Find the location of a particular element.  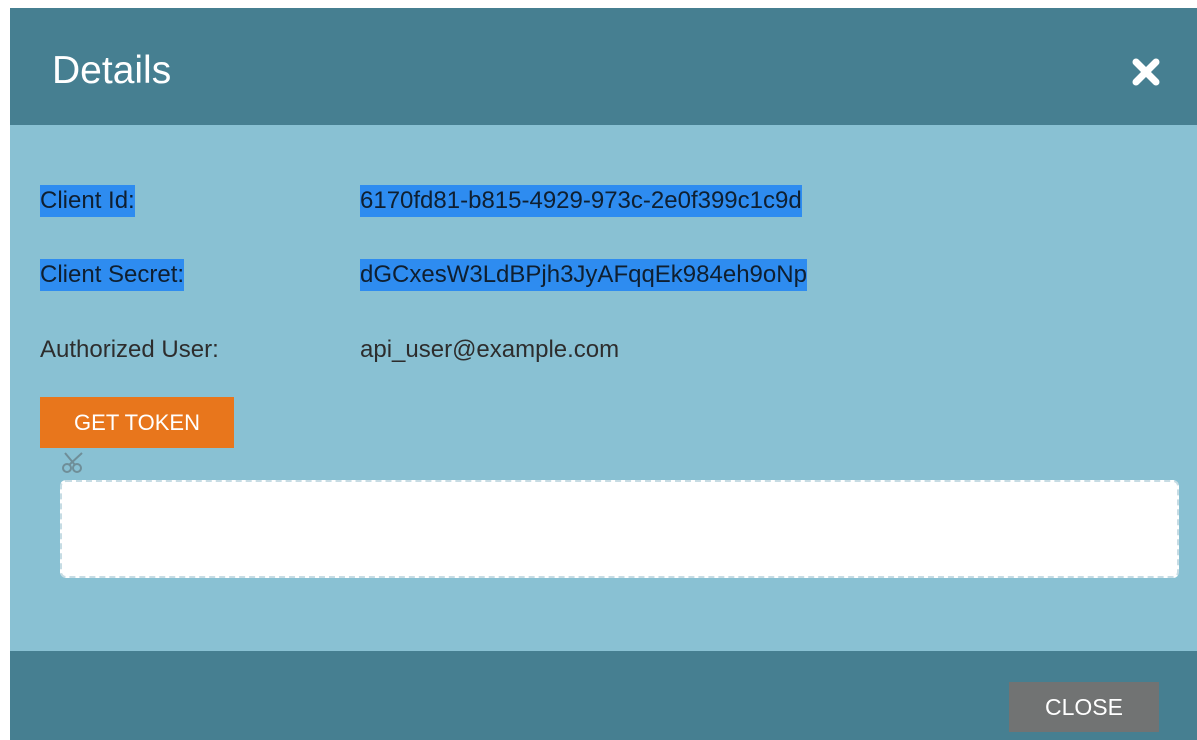

scissors-icon is located at coordinates (75, 462).